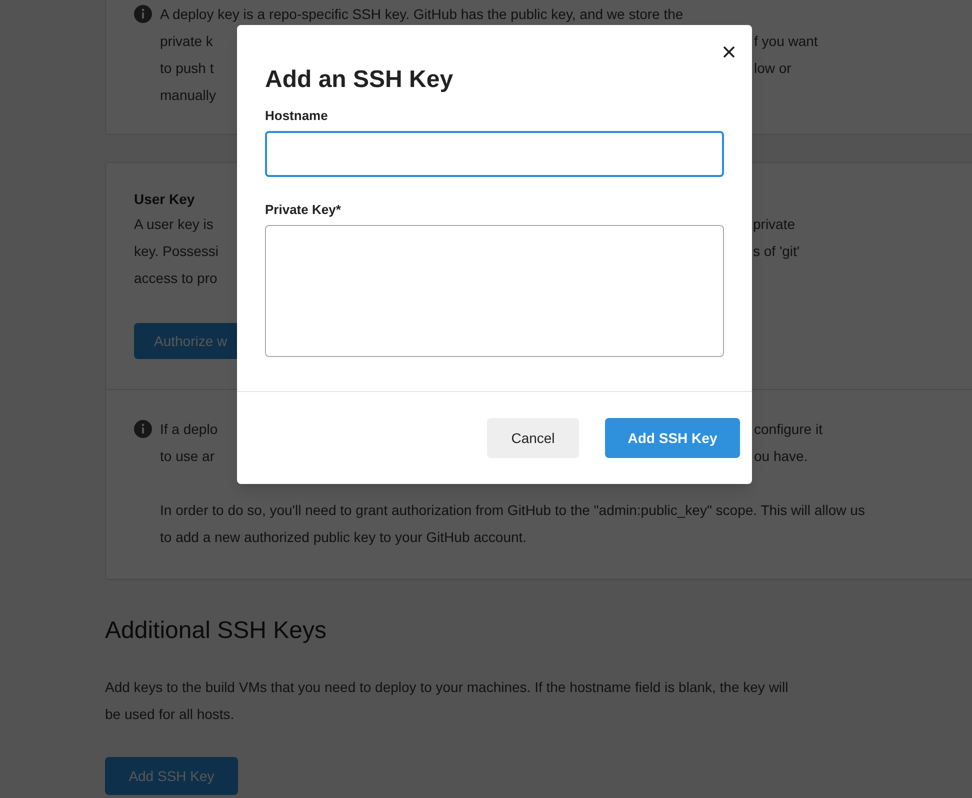 This screenshot has height=798, width=972. Describe the element at coordinates (174, 224) in the screenshot. I see `paragraph-text: A user key is` at that location.